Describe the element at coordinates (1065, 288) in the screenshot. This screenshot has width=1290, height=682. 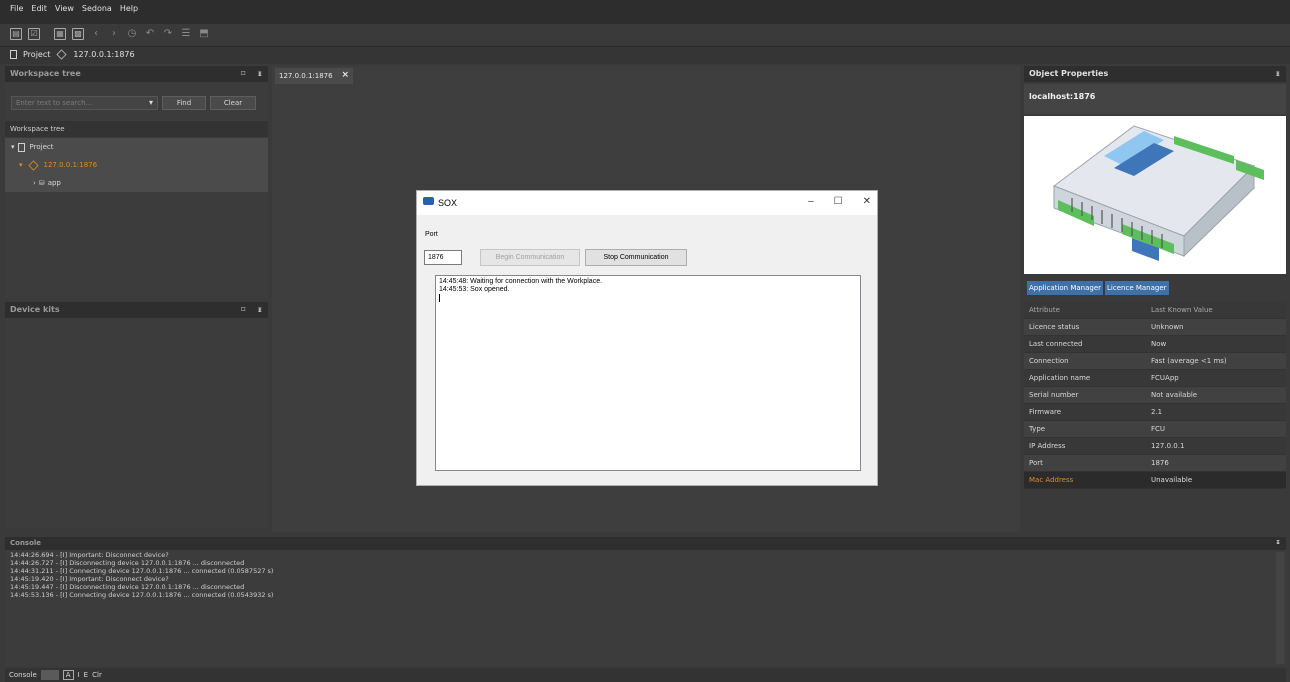
I see `tab-application-manager: Application Manager` at that location.